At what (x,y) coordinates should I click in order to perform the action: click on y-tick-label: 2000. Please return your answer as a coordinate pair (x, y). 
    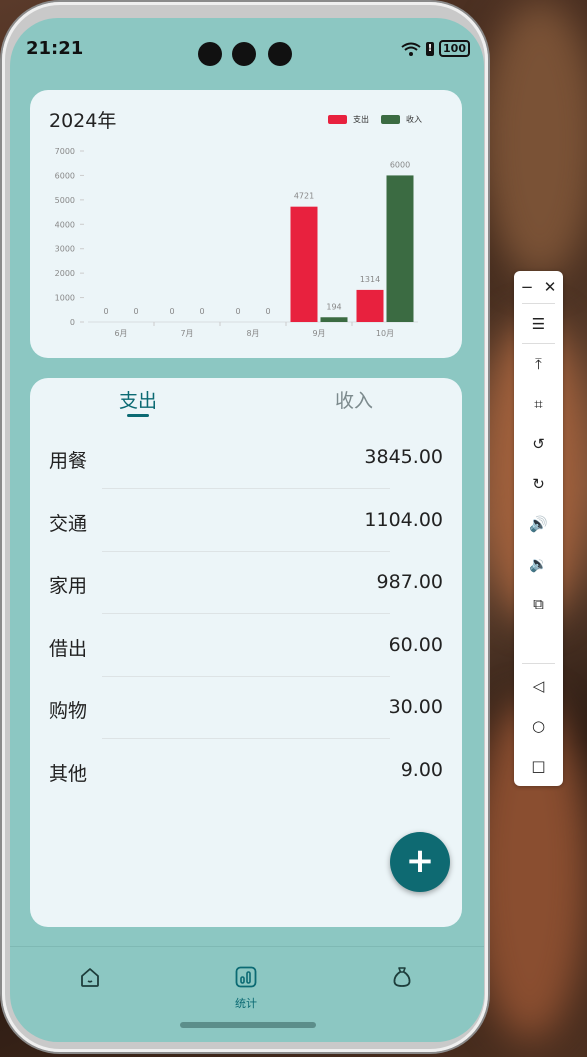
    Looking at the image, I should click on (65, 273).